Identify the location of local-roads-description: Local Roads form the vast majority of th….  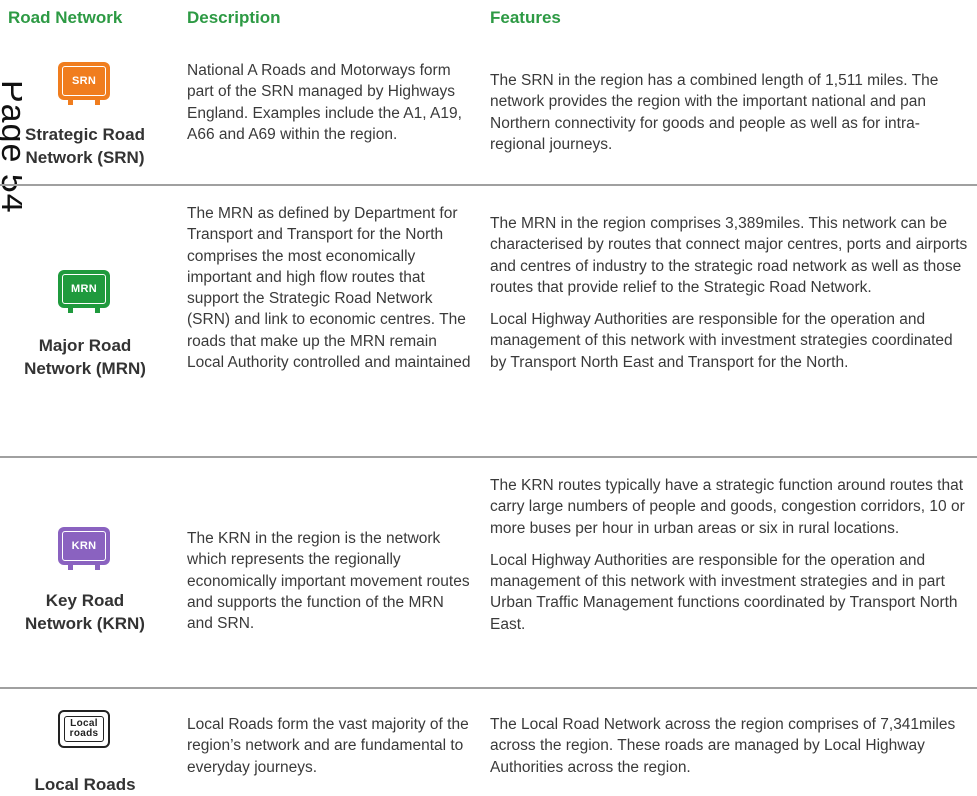
(328, 746).